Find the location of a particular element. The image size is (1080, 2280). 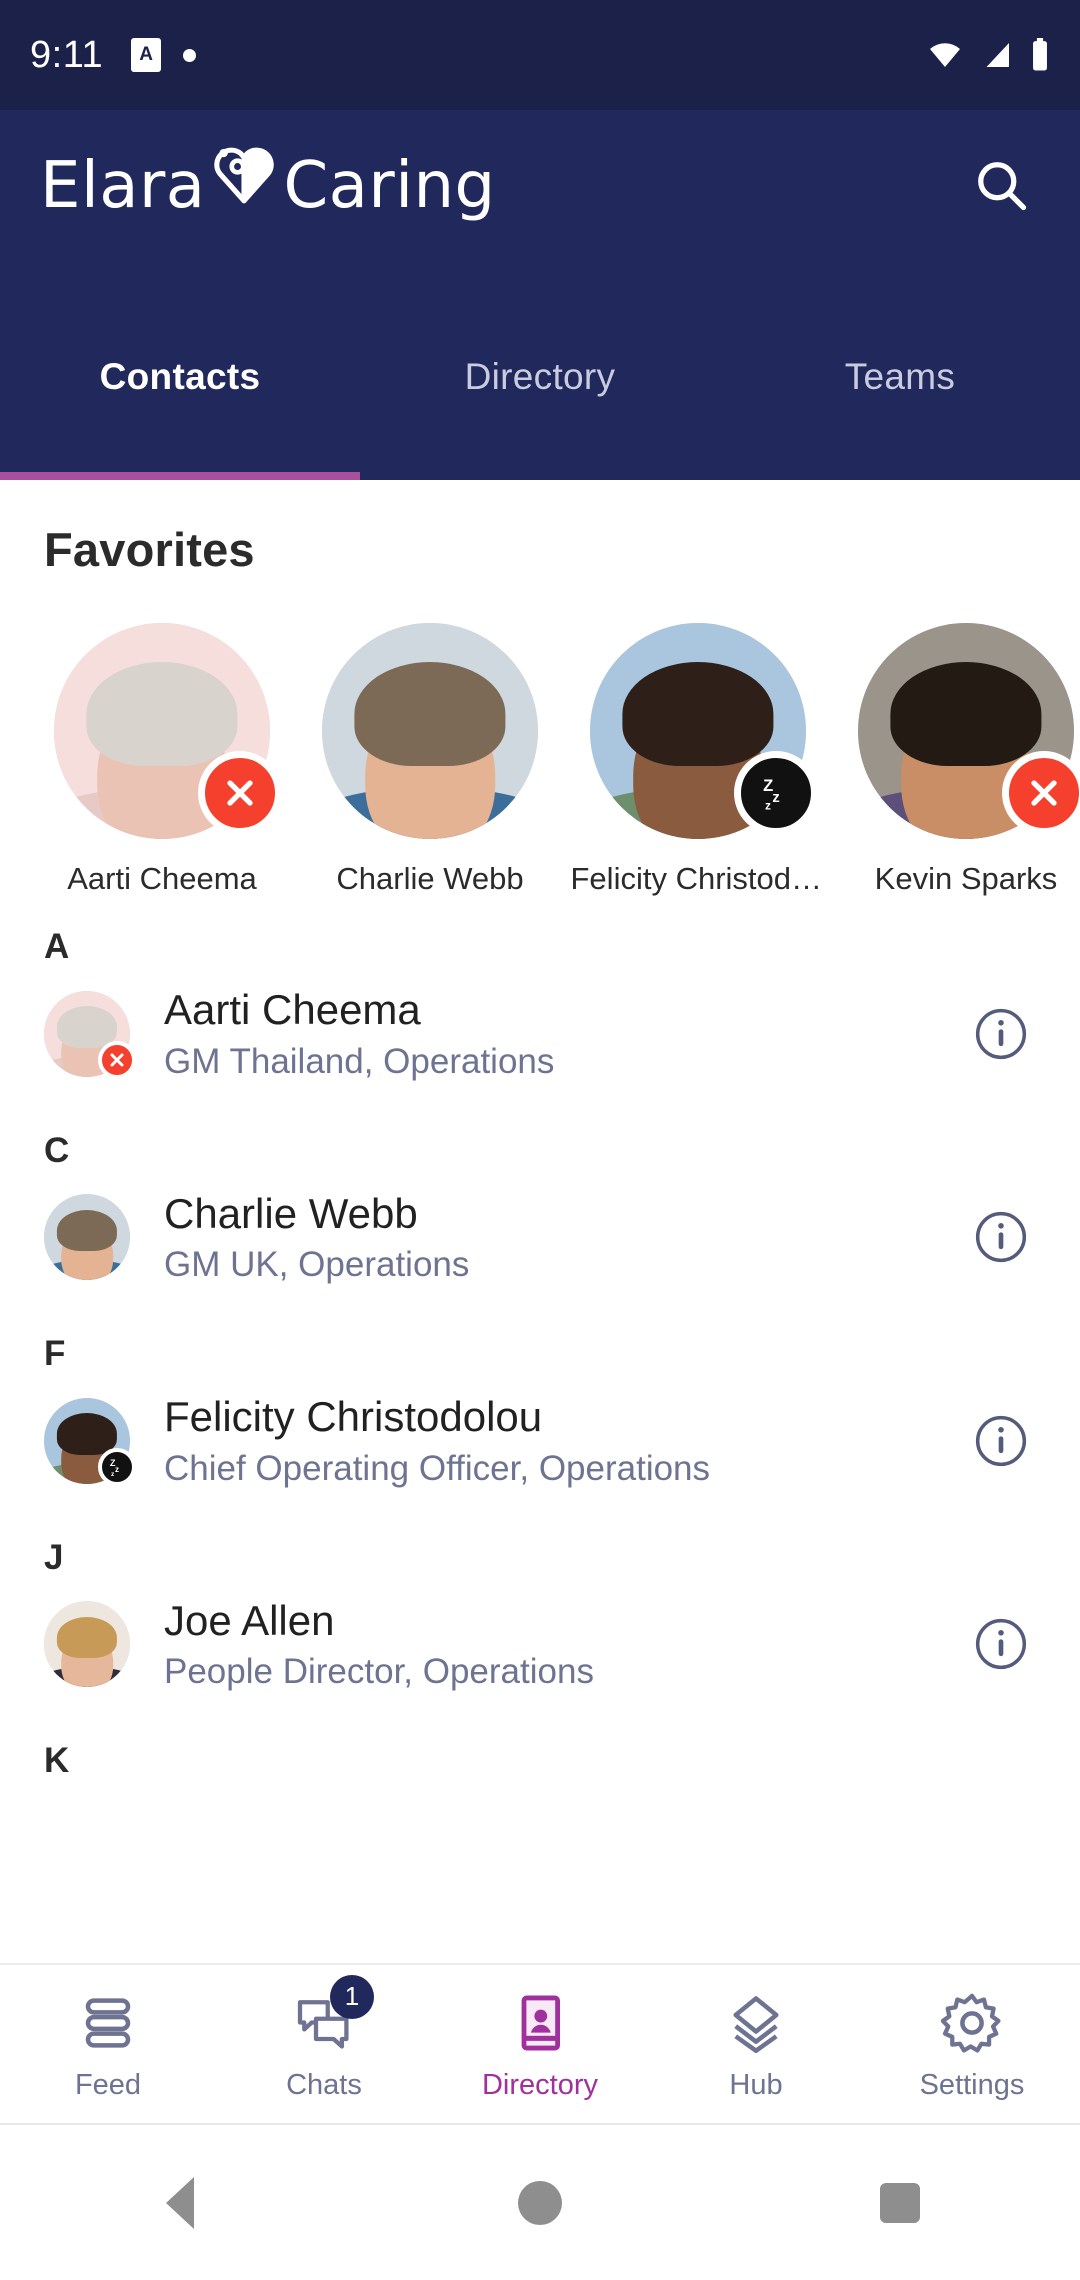

tab-teams: Teams is located at coordinates (900, 404).